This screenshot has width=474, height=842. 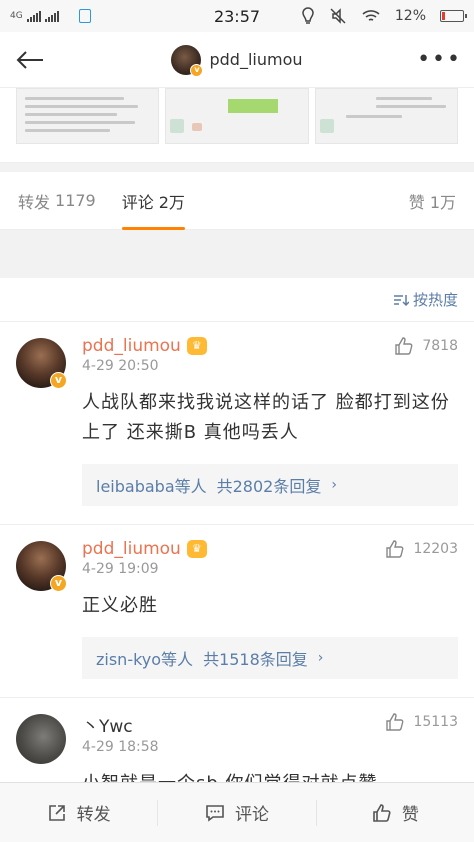 What do you see at coordinates (255, 59) in the screenshot?
I see `page-title: pdd_liumou` at bounding box center [255, 59].